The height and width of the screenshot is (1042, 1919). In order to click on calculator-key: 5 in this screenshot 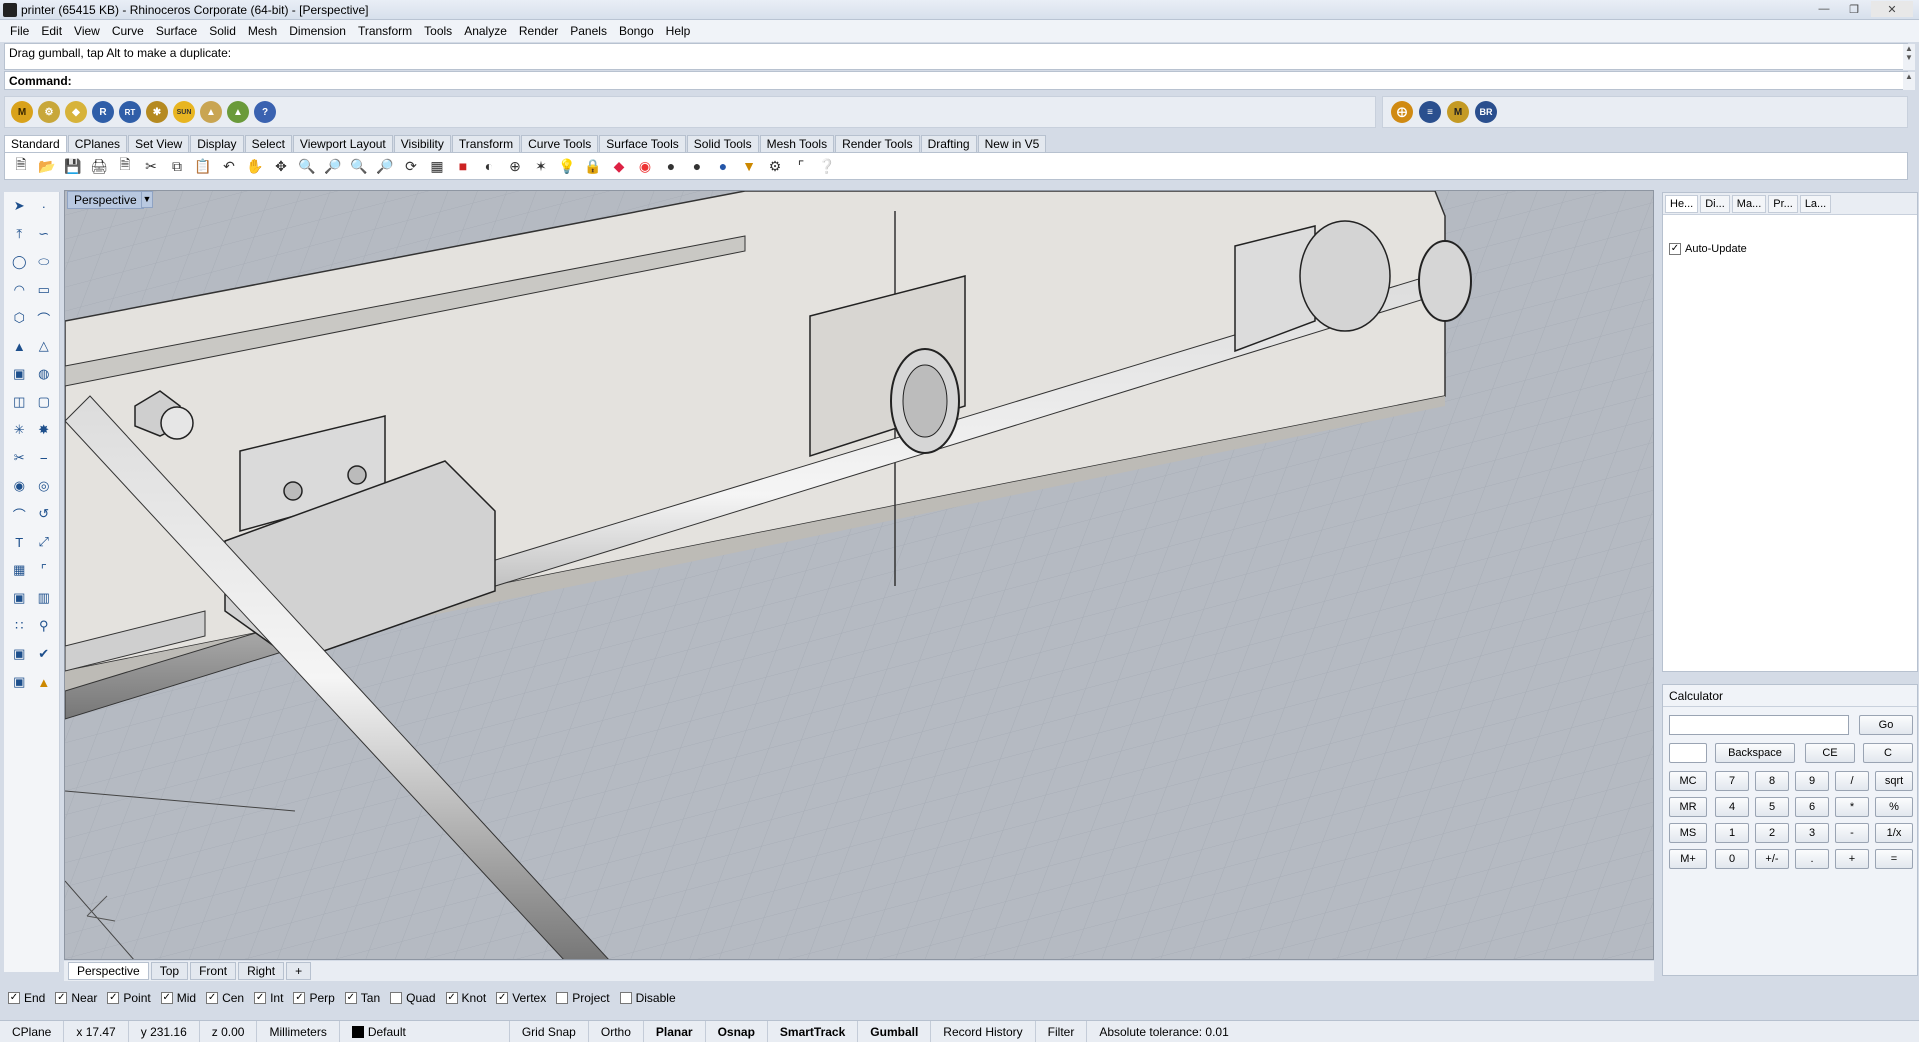, I will do `click(1772, 807)`.